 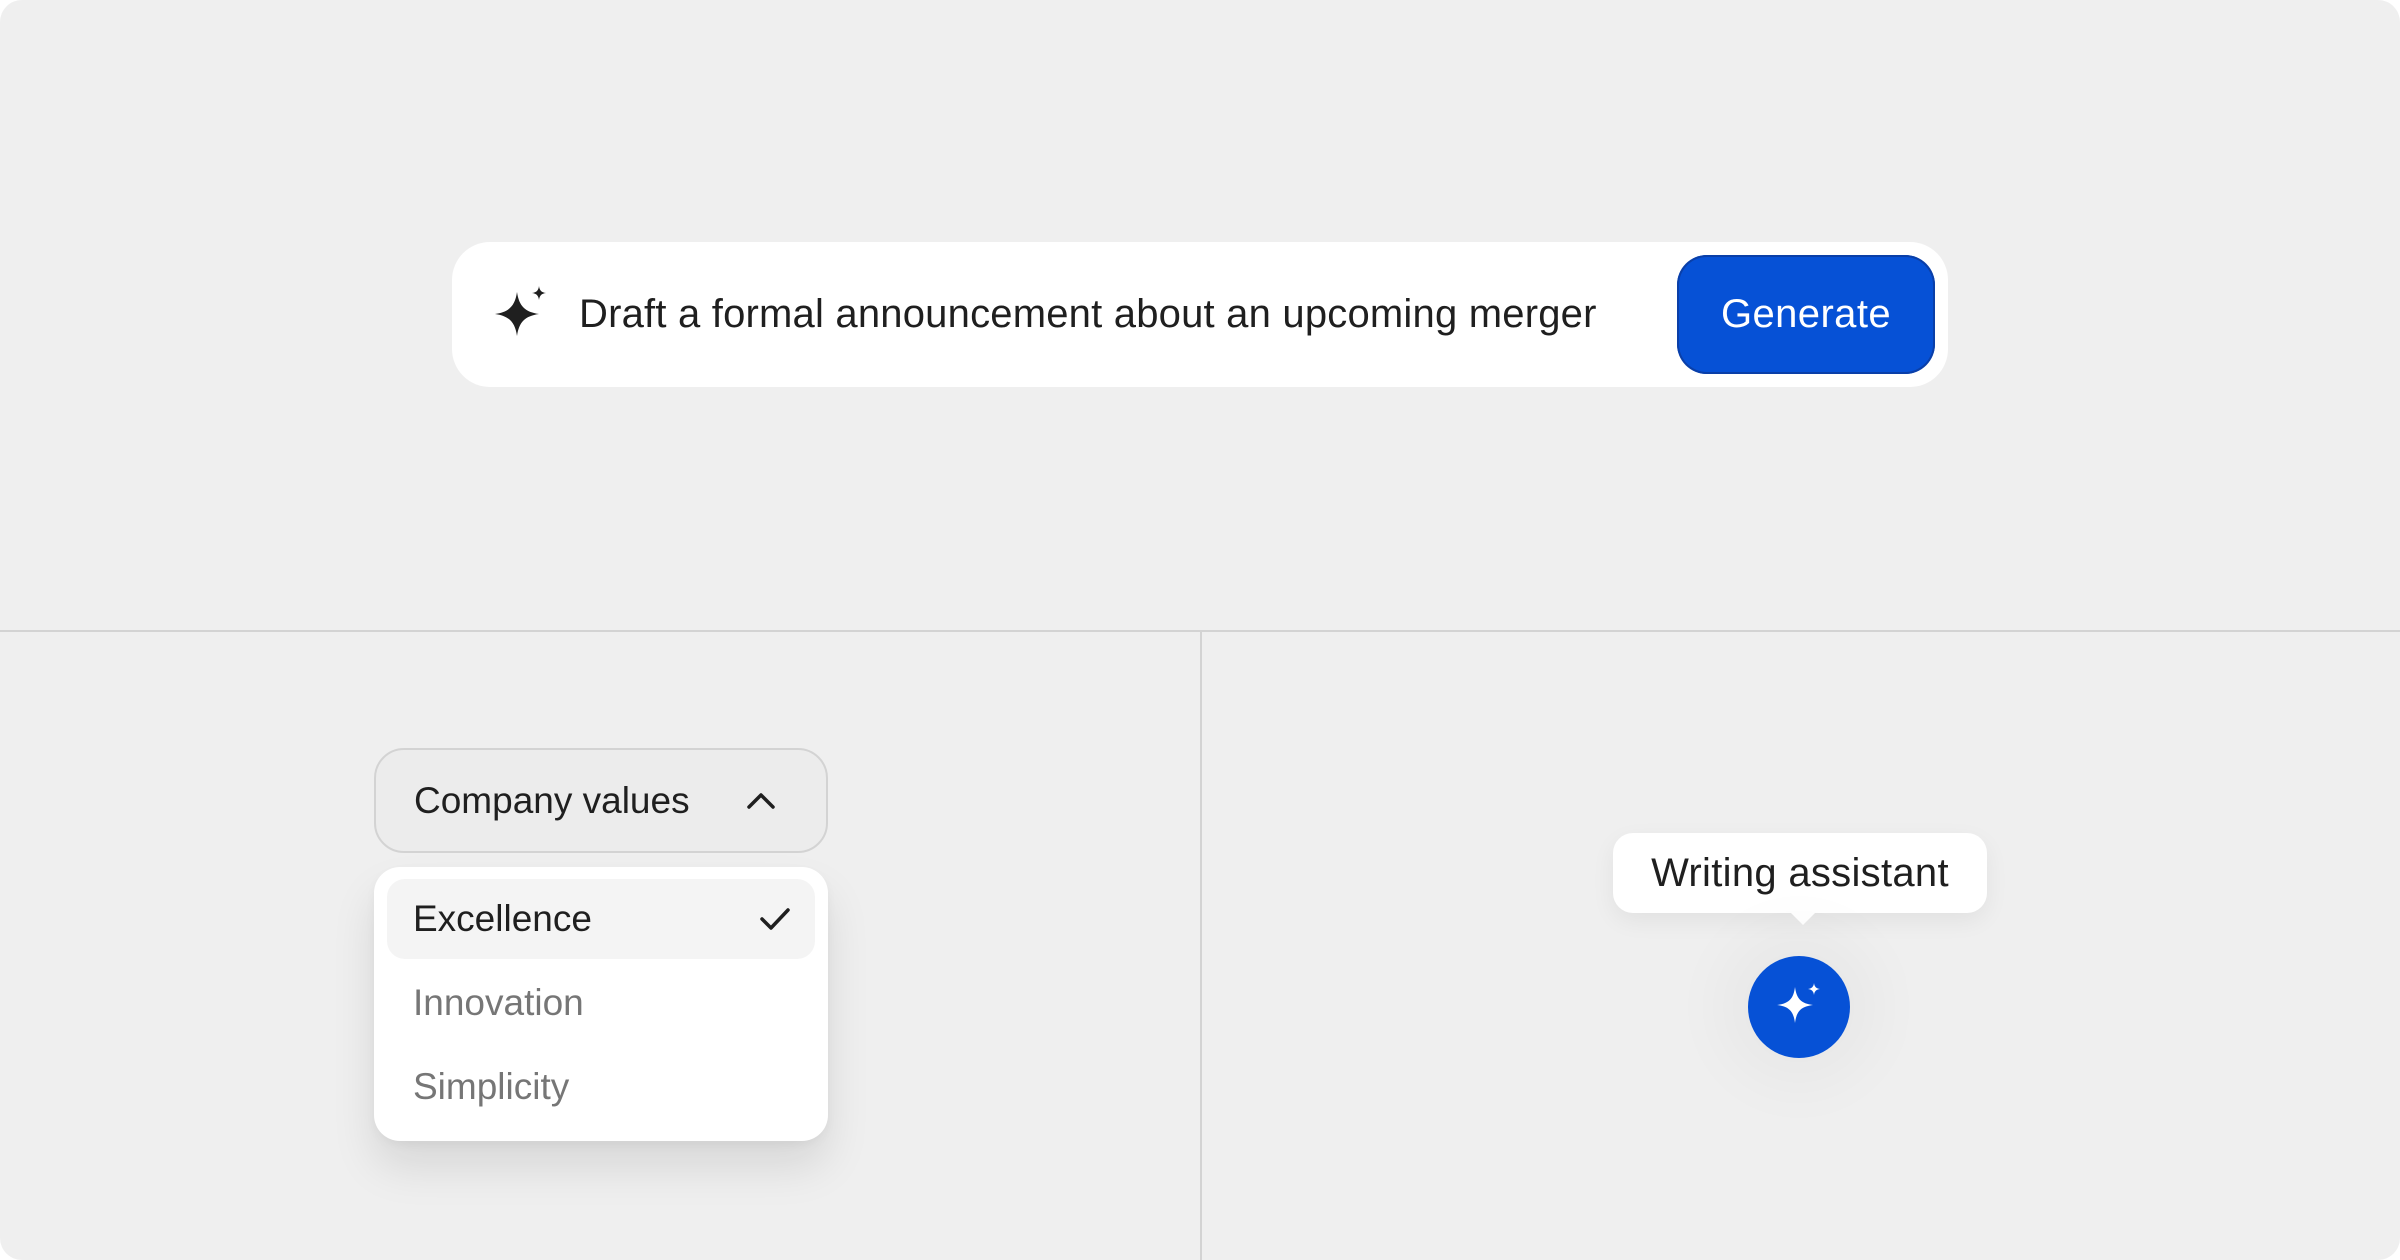 What do you see at coordinates (601, 919) in the screenshot?
I see `menu-item-excellence: Excellence` at bounding box center [601, 919].